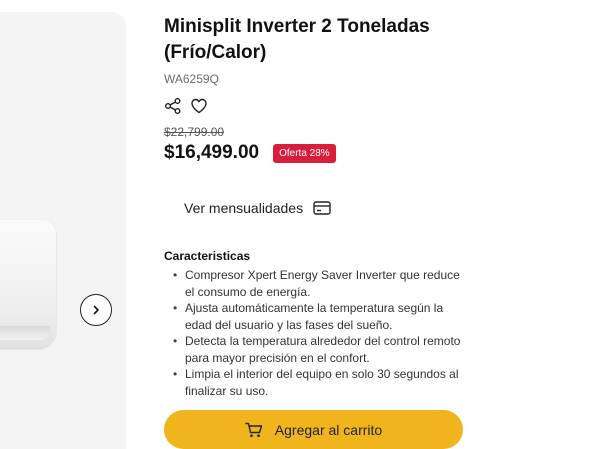 The height and width of the screenshot is (449, 600). Describe the element at coordinates (374, 106) in the screenshot. I see `product-actions` at that location.